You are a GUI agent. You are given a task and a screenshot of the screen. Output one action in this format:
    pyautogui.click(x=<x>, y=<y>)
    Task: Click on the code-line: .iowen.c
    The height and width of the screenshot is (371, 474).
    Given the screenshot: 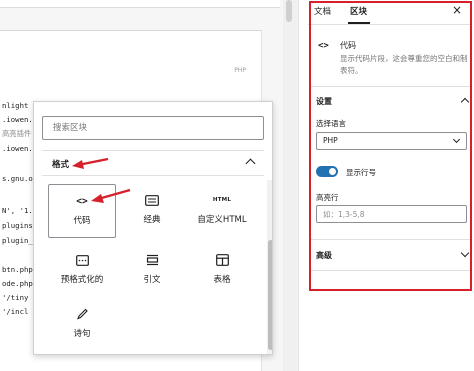 What is the action you would take?
    pyautogui.click(x=20, y=119)
    